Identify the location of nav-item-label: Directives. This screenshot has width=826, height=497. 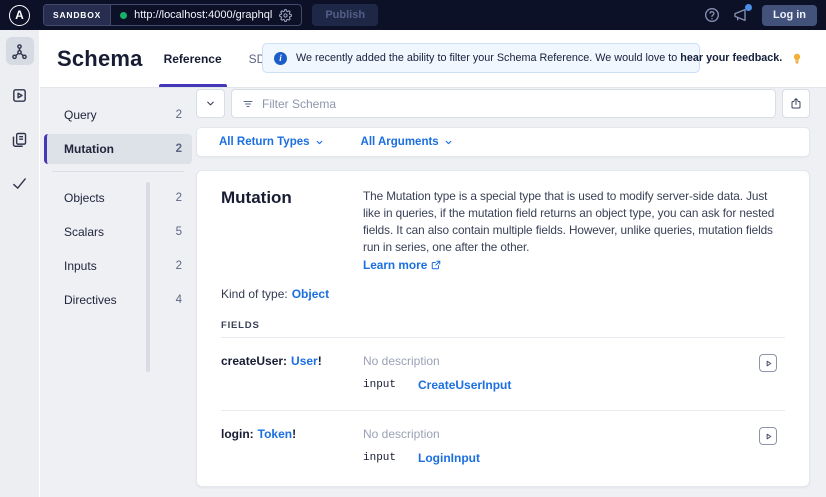
(90, 300).